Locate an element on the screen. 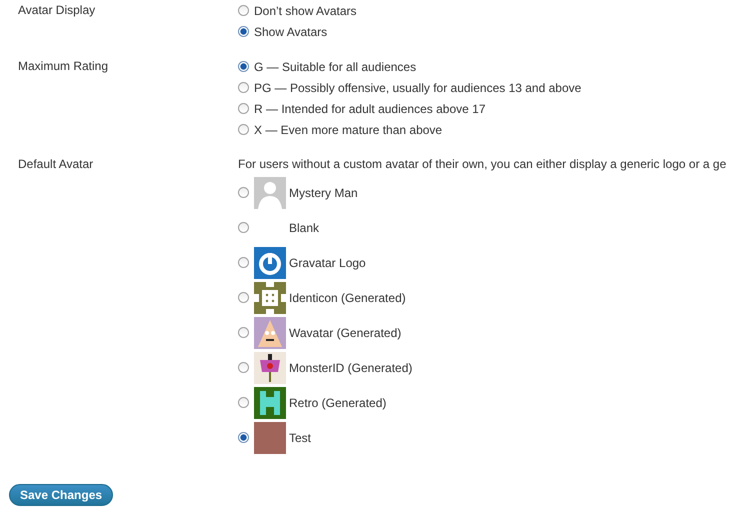 Image resolution: width=732 pixels, height=511 pixels. option-label: Retro (Generated) is located at coordinates (337, 403).